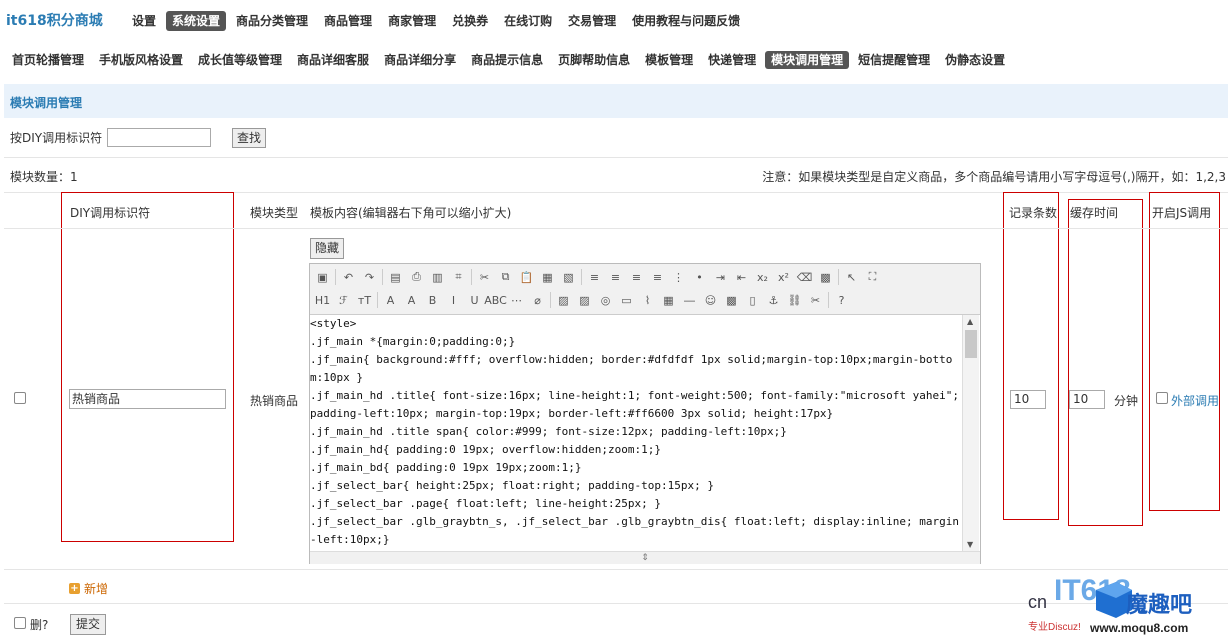 This screenshot has width=1230, height=642. I want to click on font-color-icon: A, so click(390, 300).